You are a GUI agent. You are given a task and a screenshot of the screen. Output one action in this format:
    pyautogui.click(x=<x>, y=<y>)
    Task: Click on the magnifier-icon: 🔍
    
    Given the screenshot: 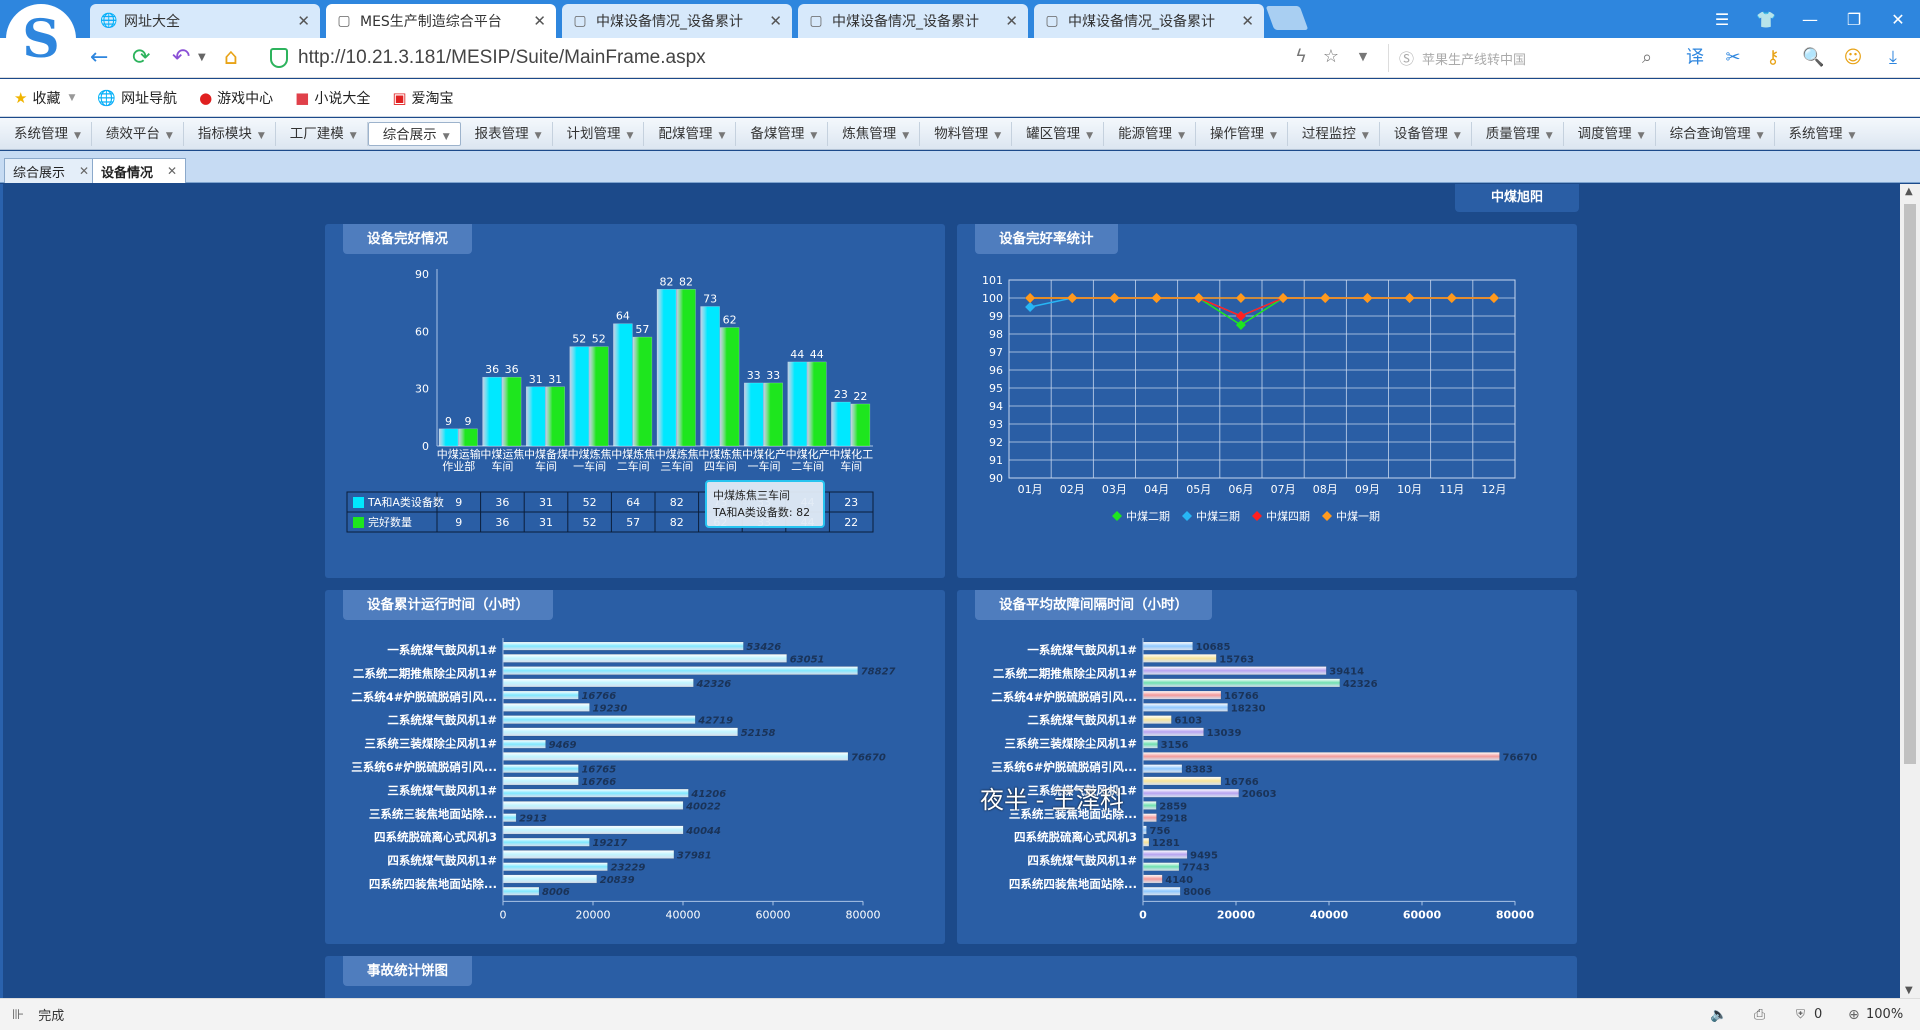 What is the action you would take?
    pyautogui.click(x=1813, y=58)
    